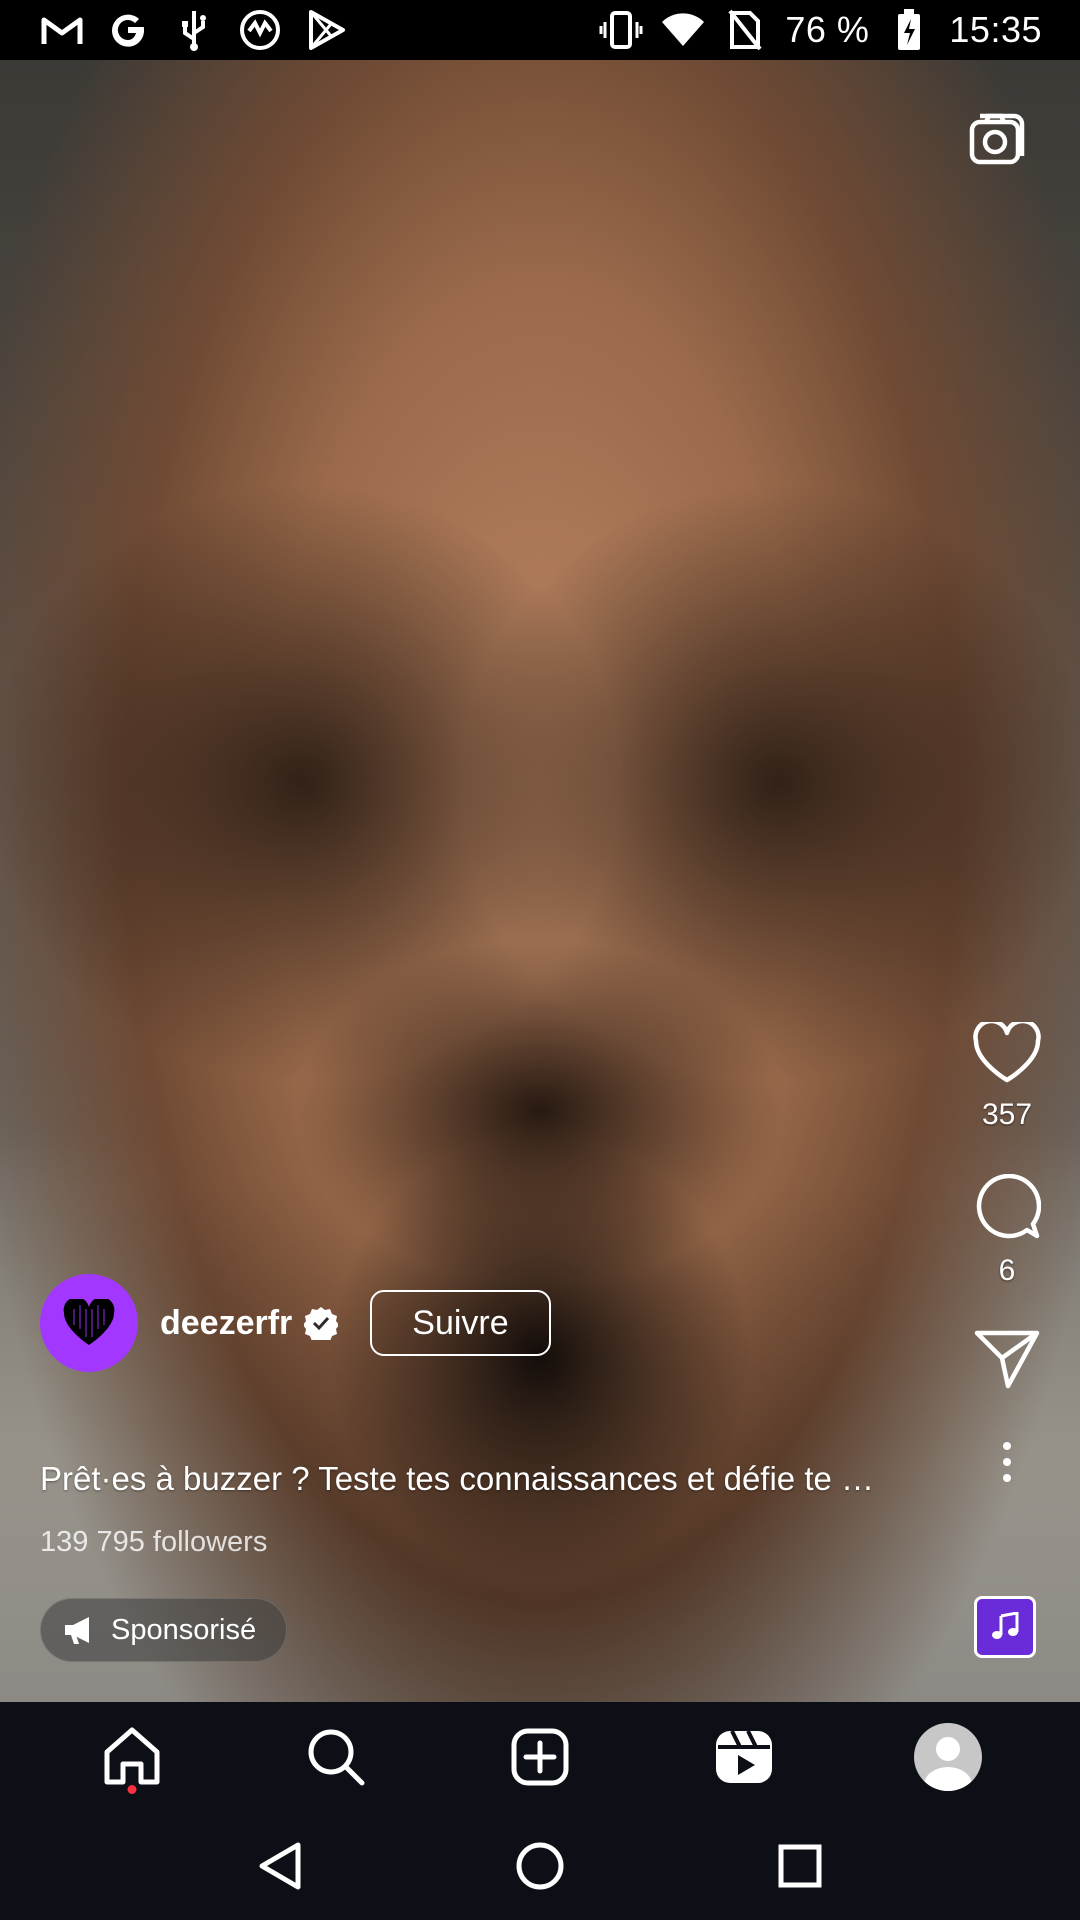  I want to click on notification-dot, so click(132, 1789).